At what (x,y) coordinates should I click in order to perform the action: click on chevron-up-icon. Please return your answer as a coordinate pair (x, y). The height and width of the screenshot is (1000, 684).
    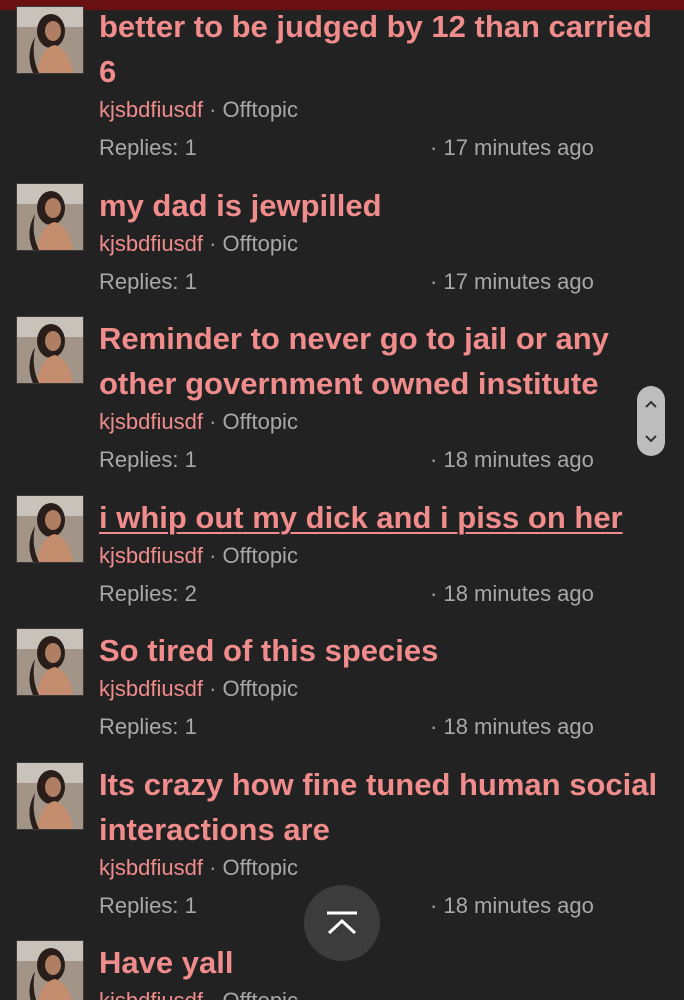
    Looking at the image, I should click on (651, 404).